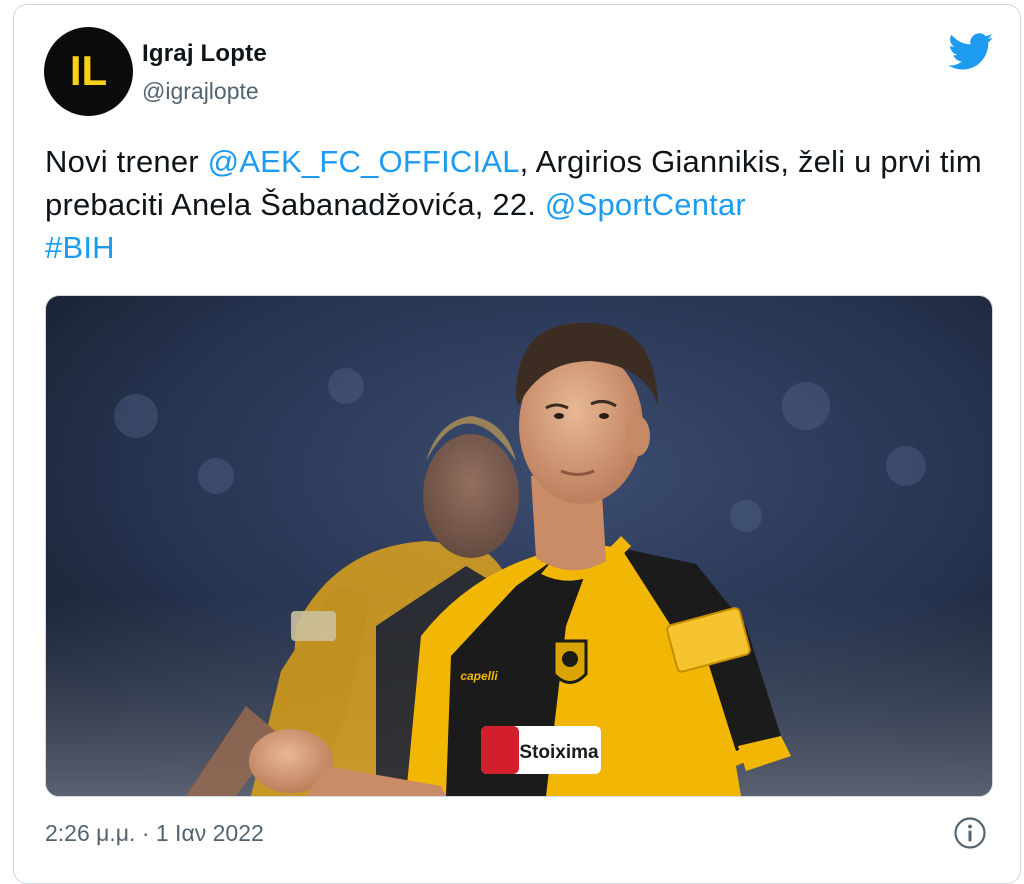 The height and width of the screenshot is (884, 1024). Describe the element at coordinates (479, 676) in the screenshot. I see `kit-brand-text: capelli` at that location.